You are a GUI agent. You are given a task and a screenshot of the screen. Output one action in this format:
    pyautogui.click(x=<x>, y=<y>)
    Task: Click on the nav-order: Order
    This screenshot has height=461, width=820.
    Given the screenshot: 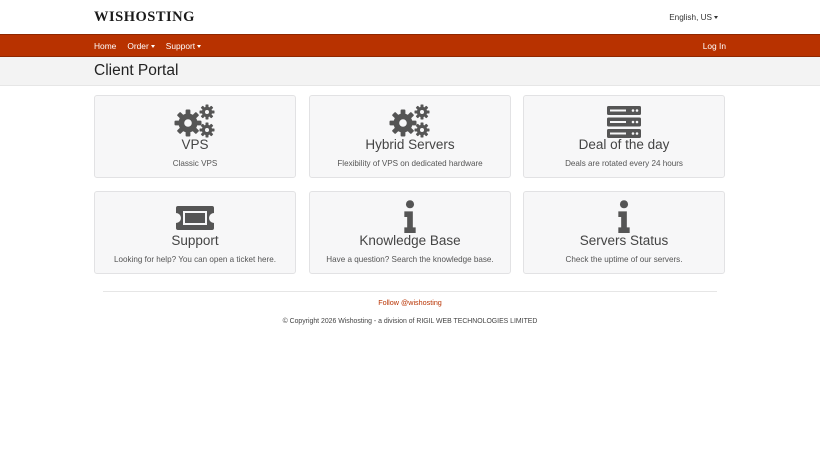 What is the action you would take?
    pyautogui.click(x=141, y=45)
    